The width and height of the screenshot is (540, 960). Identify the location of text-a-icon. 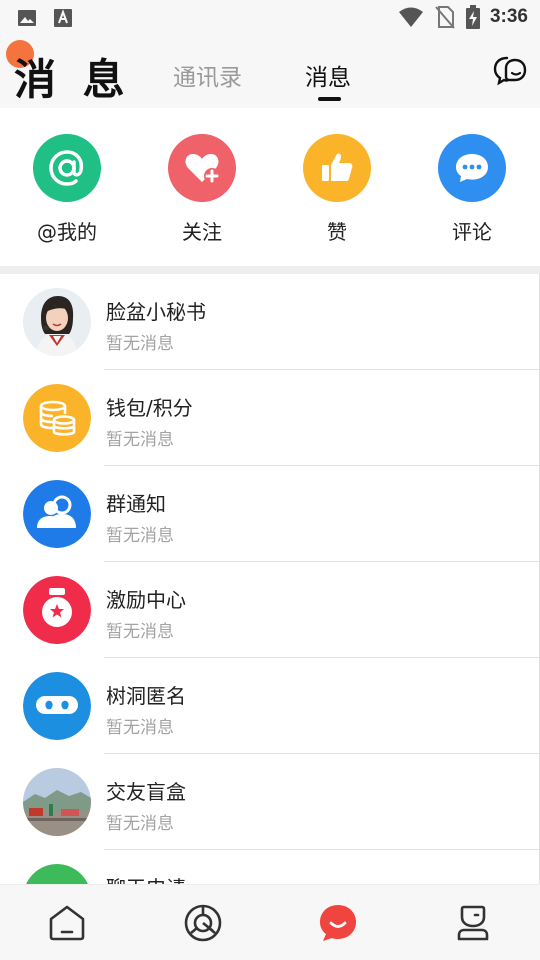
(63, 18).